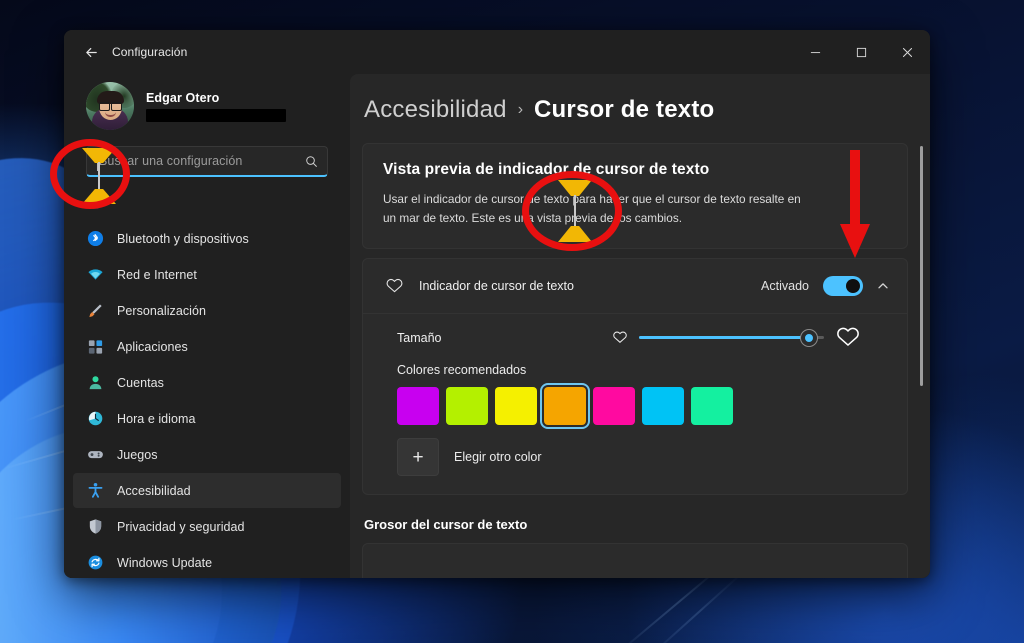 The image size is (1024, 643). Describe the element at coordinates (95, 563) in the screenshot. I see `update-icon` at that location.